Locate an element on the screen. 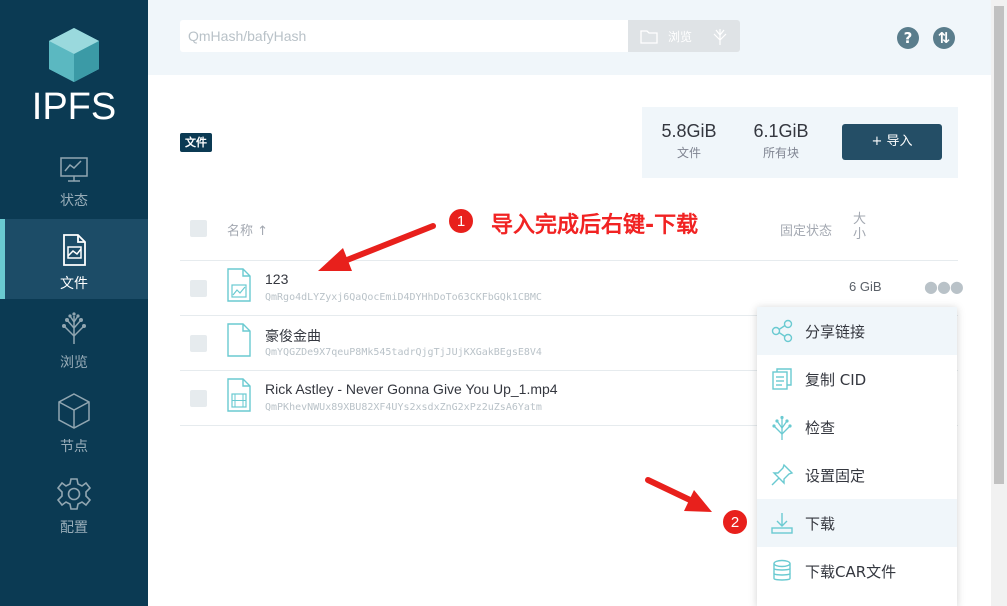 The height and width of the screenshot is (606, 1007). menu-item-share-link: 分享链接 is located at coordinates (857, 331).